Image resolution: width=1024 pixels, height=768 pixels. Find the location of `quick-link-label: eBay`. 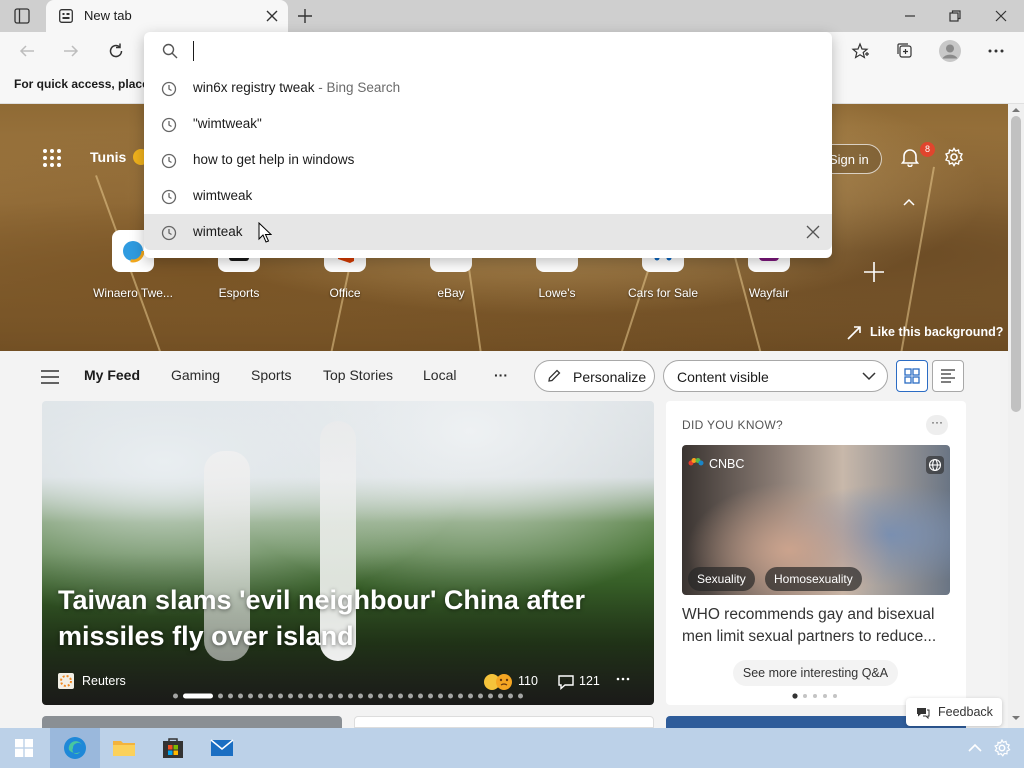

quick-link-label: eBay is located at coordinates (451, 293).